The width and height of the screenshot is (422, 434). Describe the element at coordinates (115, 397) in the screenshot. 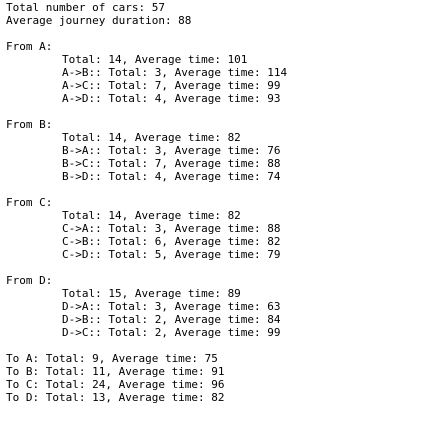

I see `to-d-line: To D: Total: 13, Average time: 82` at that location.